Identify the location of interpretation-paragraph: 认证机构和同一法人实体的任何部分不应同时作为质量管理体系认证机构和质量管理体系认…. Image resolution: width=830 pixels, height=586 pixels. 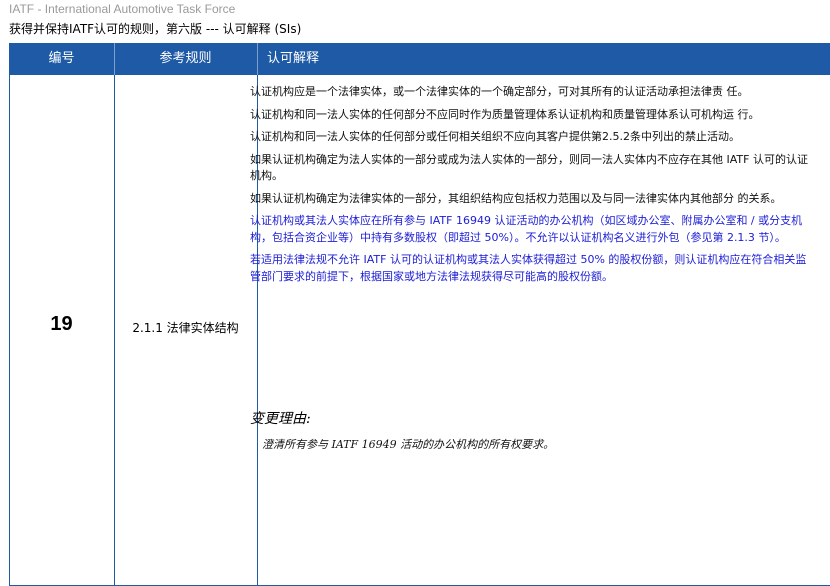
(505, 114).